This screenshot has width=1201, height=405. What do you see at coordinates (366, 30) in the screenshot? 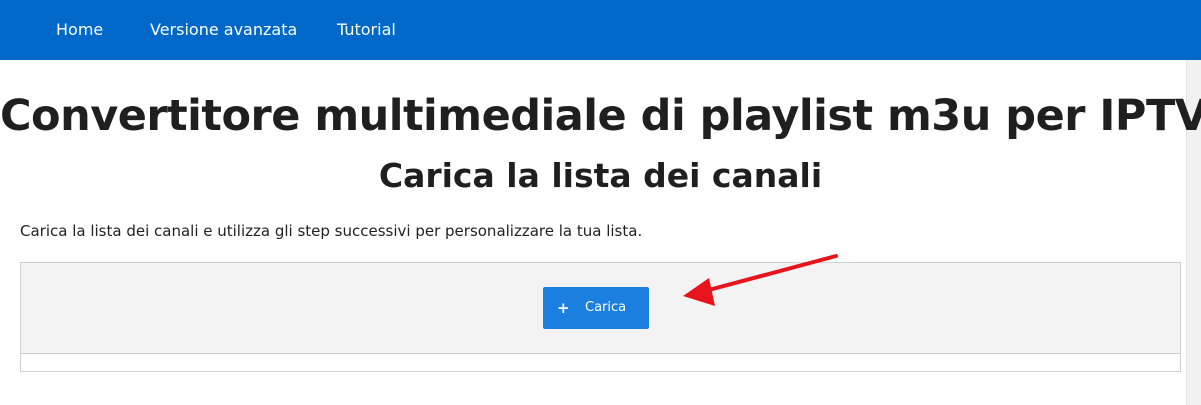
I see `nav-item-tutorial: Tutorial` at bounding box center [366, 30].